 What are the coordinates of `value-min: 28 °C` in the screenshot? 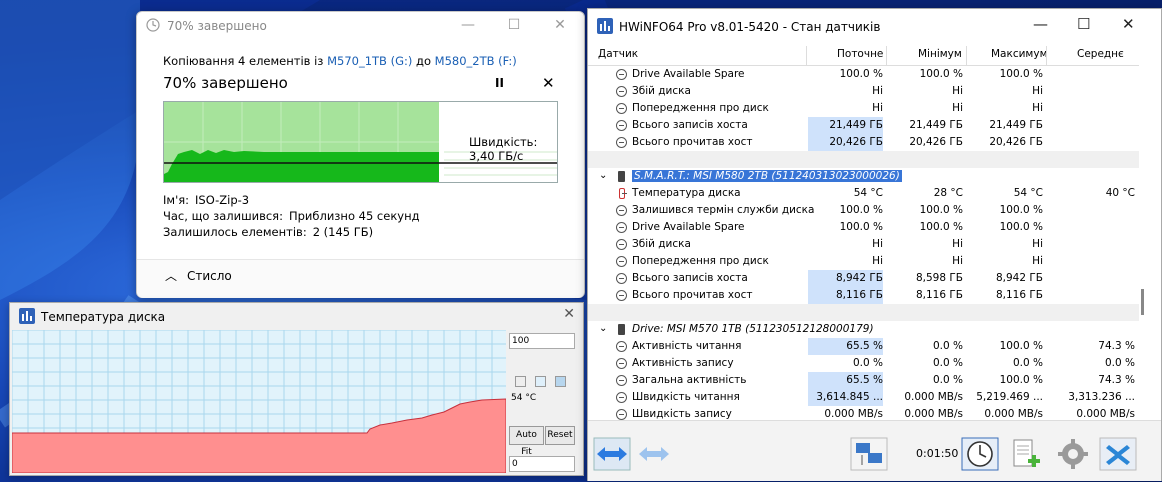 It's located at (948, 193).